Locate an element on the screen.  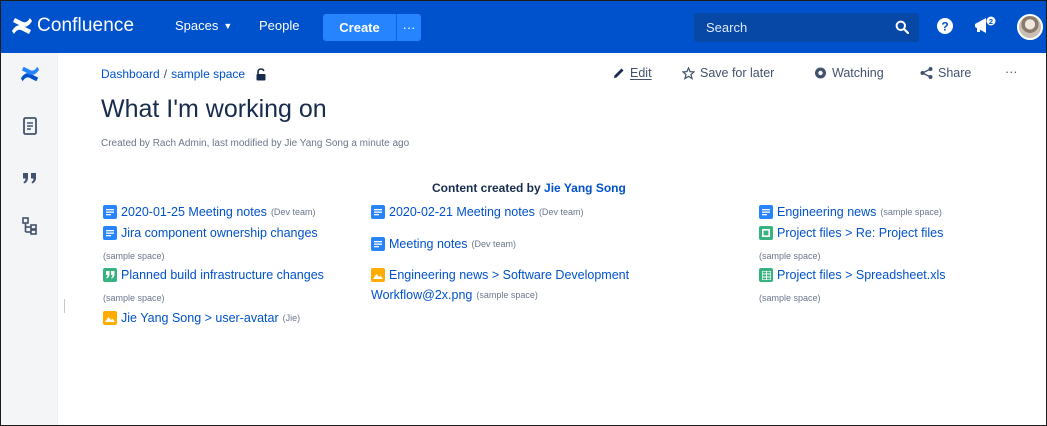
content-by-user-heading: Content created by Jie Yang Song is located at coordinates (529, 188).